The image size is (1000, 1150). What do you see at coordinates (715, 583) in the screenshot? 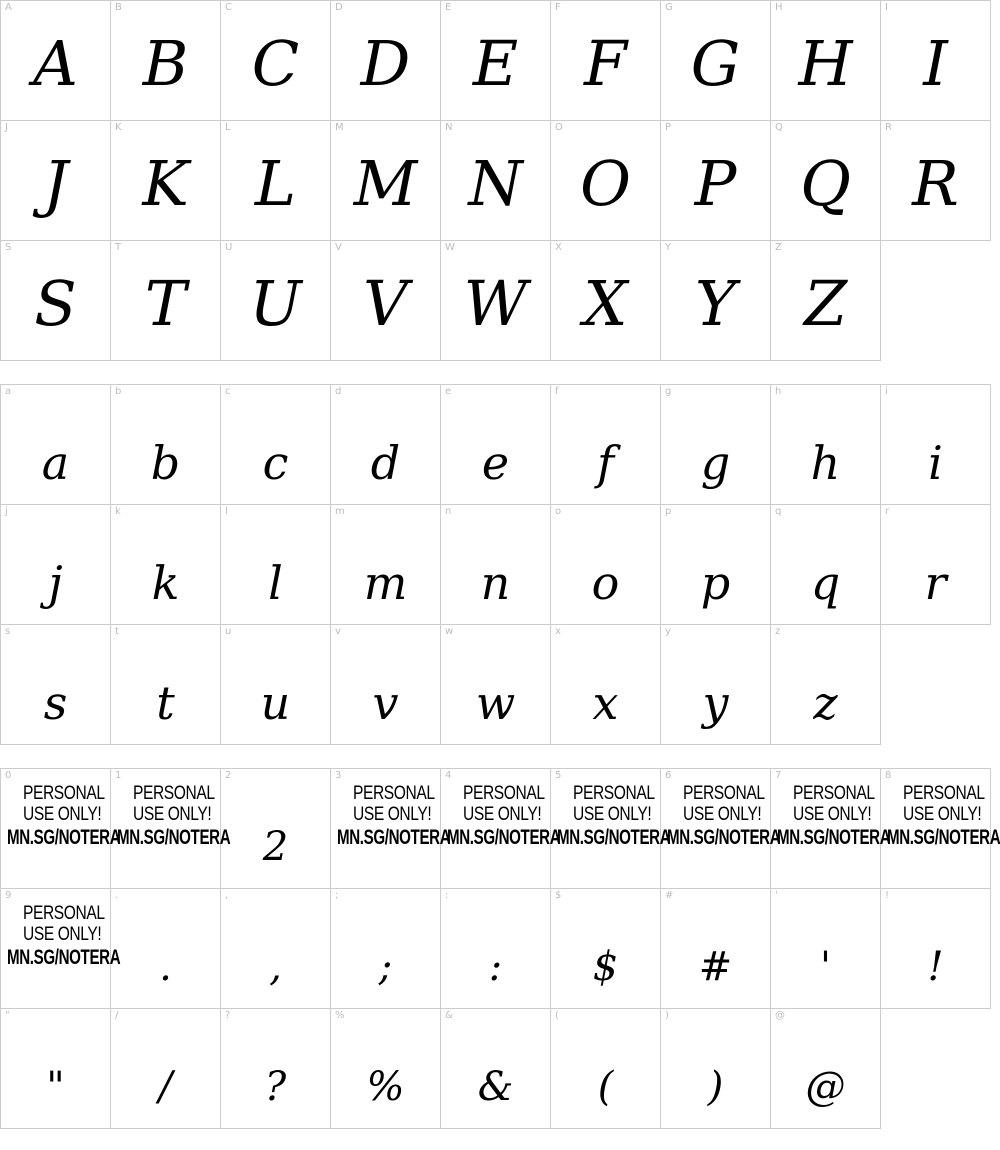
I see `lower-glyph: p` at bounding box center [715, 583].